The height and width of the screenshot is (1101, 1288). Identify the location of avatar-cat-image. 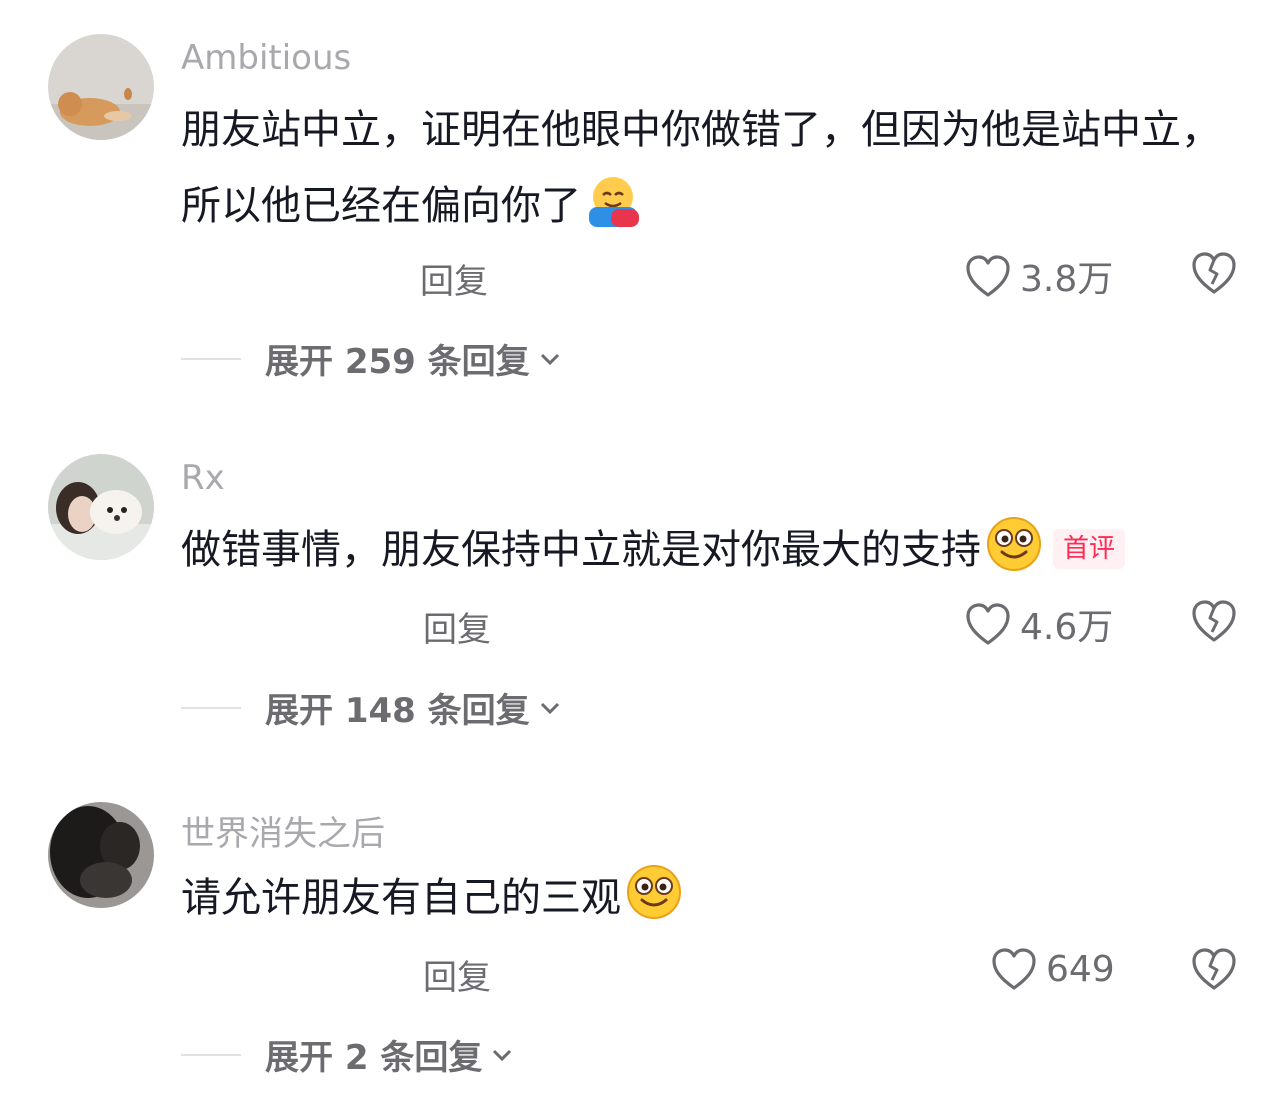
(101, 87).